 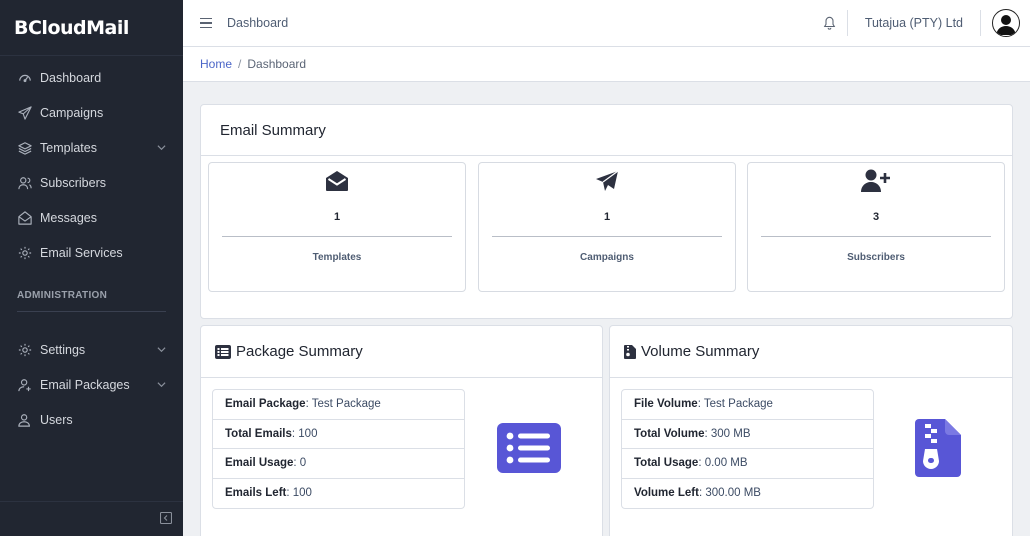 I want to click on sidebar-item-label: Messages, so click(x=68, y=217).